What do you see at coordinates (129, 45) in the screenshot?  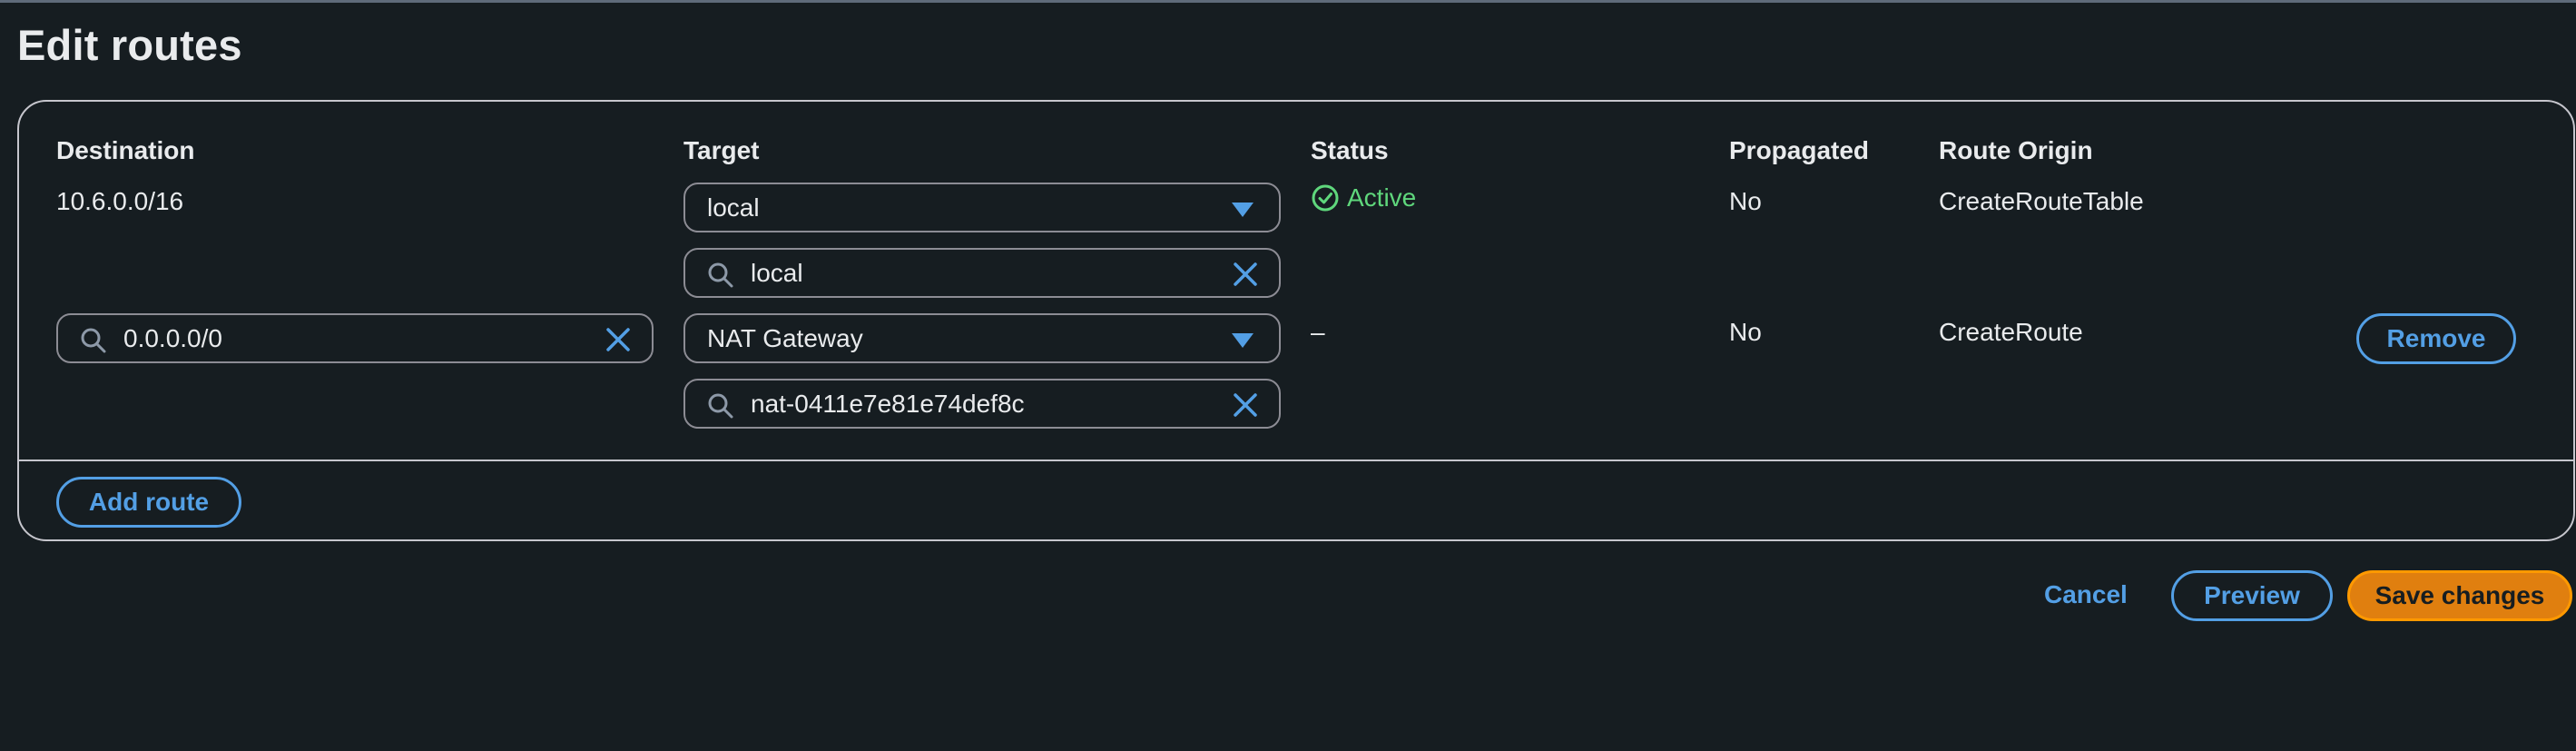 I see `page-title: Edit routes` at bounding box center [129, 45].